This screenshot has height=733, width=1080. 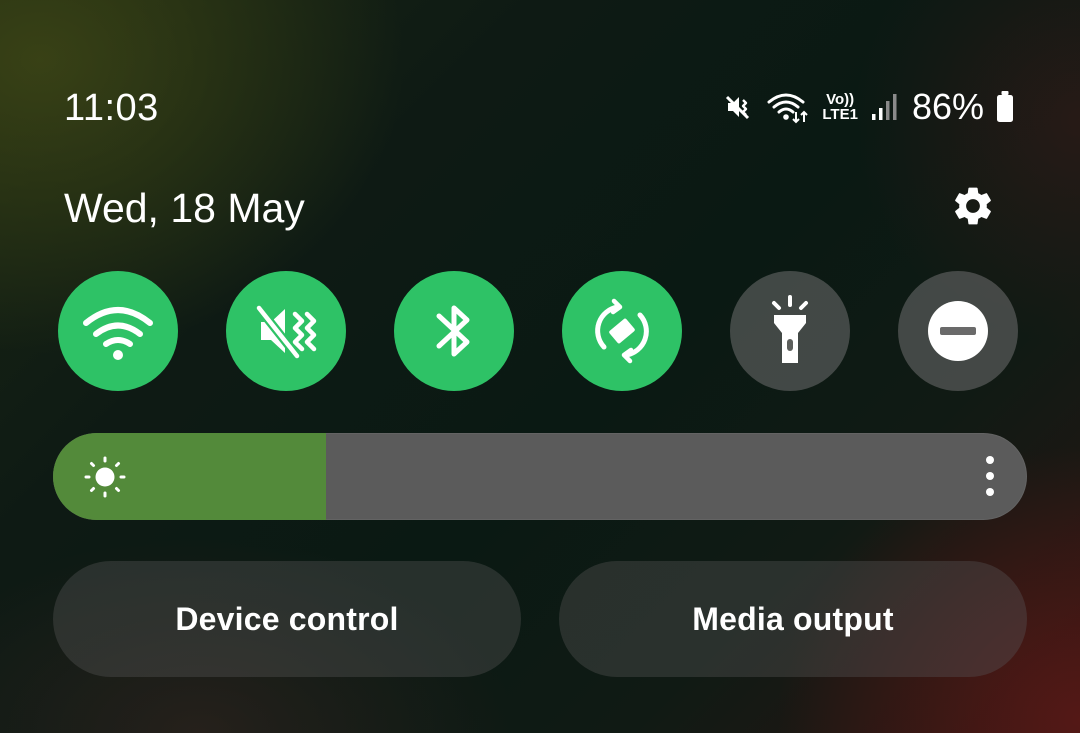 I want to click on more-vertical-icon, so click(x=990, y=476).